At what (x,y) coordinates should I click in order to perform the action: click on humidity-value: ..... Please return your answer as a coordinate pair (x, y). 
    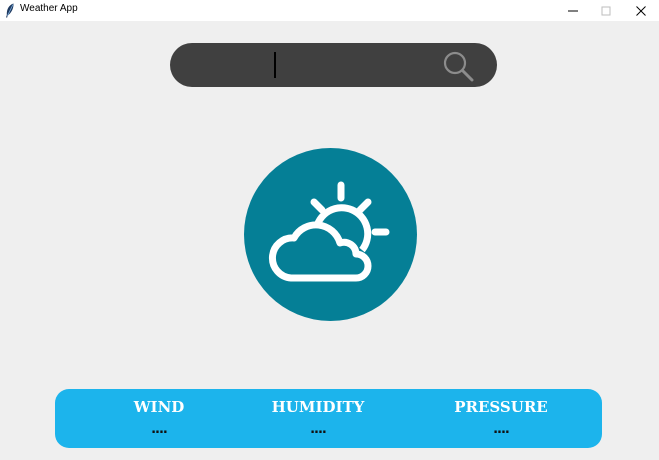
    Looking at the image, I should click on (318, 429).